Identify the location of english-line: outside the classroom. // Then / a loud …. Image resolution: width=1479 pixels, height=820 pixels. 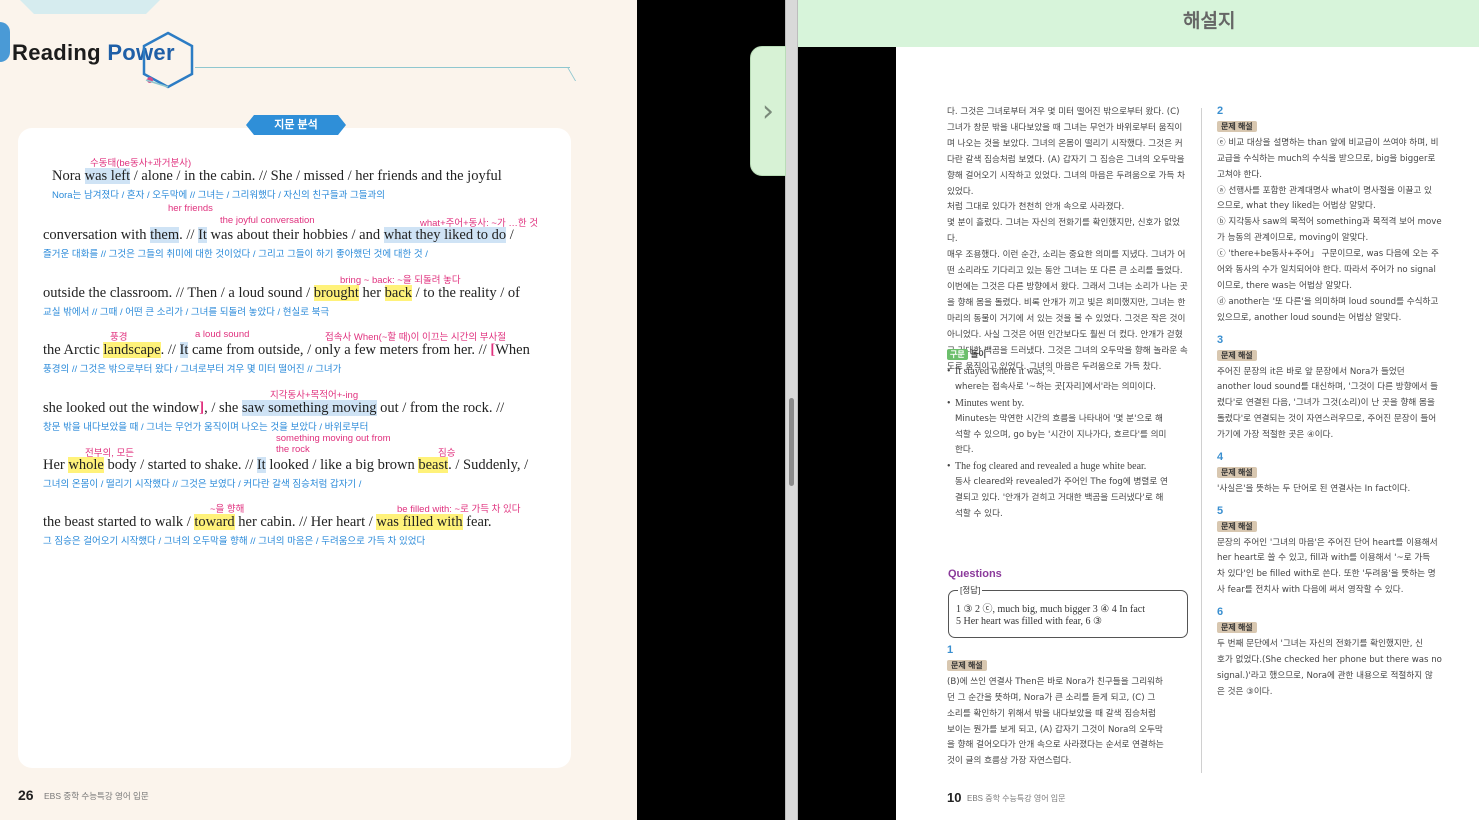
(299, 293).